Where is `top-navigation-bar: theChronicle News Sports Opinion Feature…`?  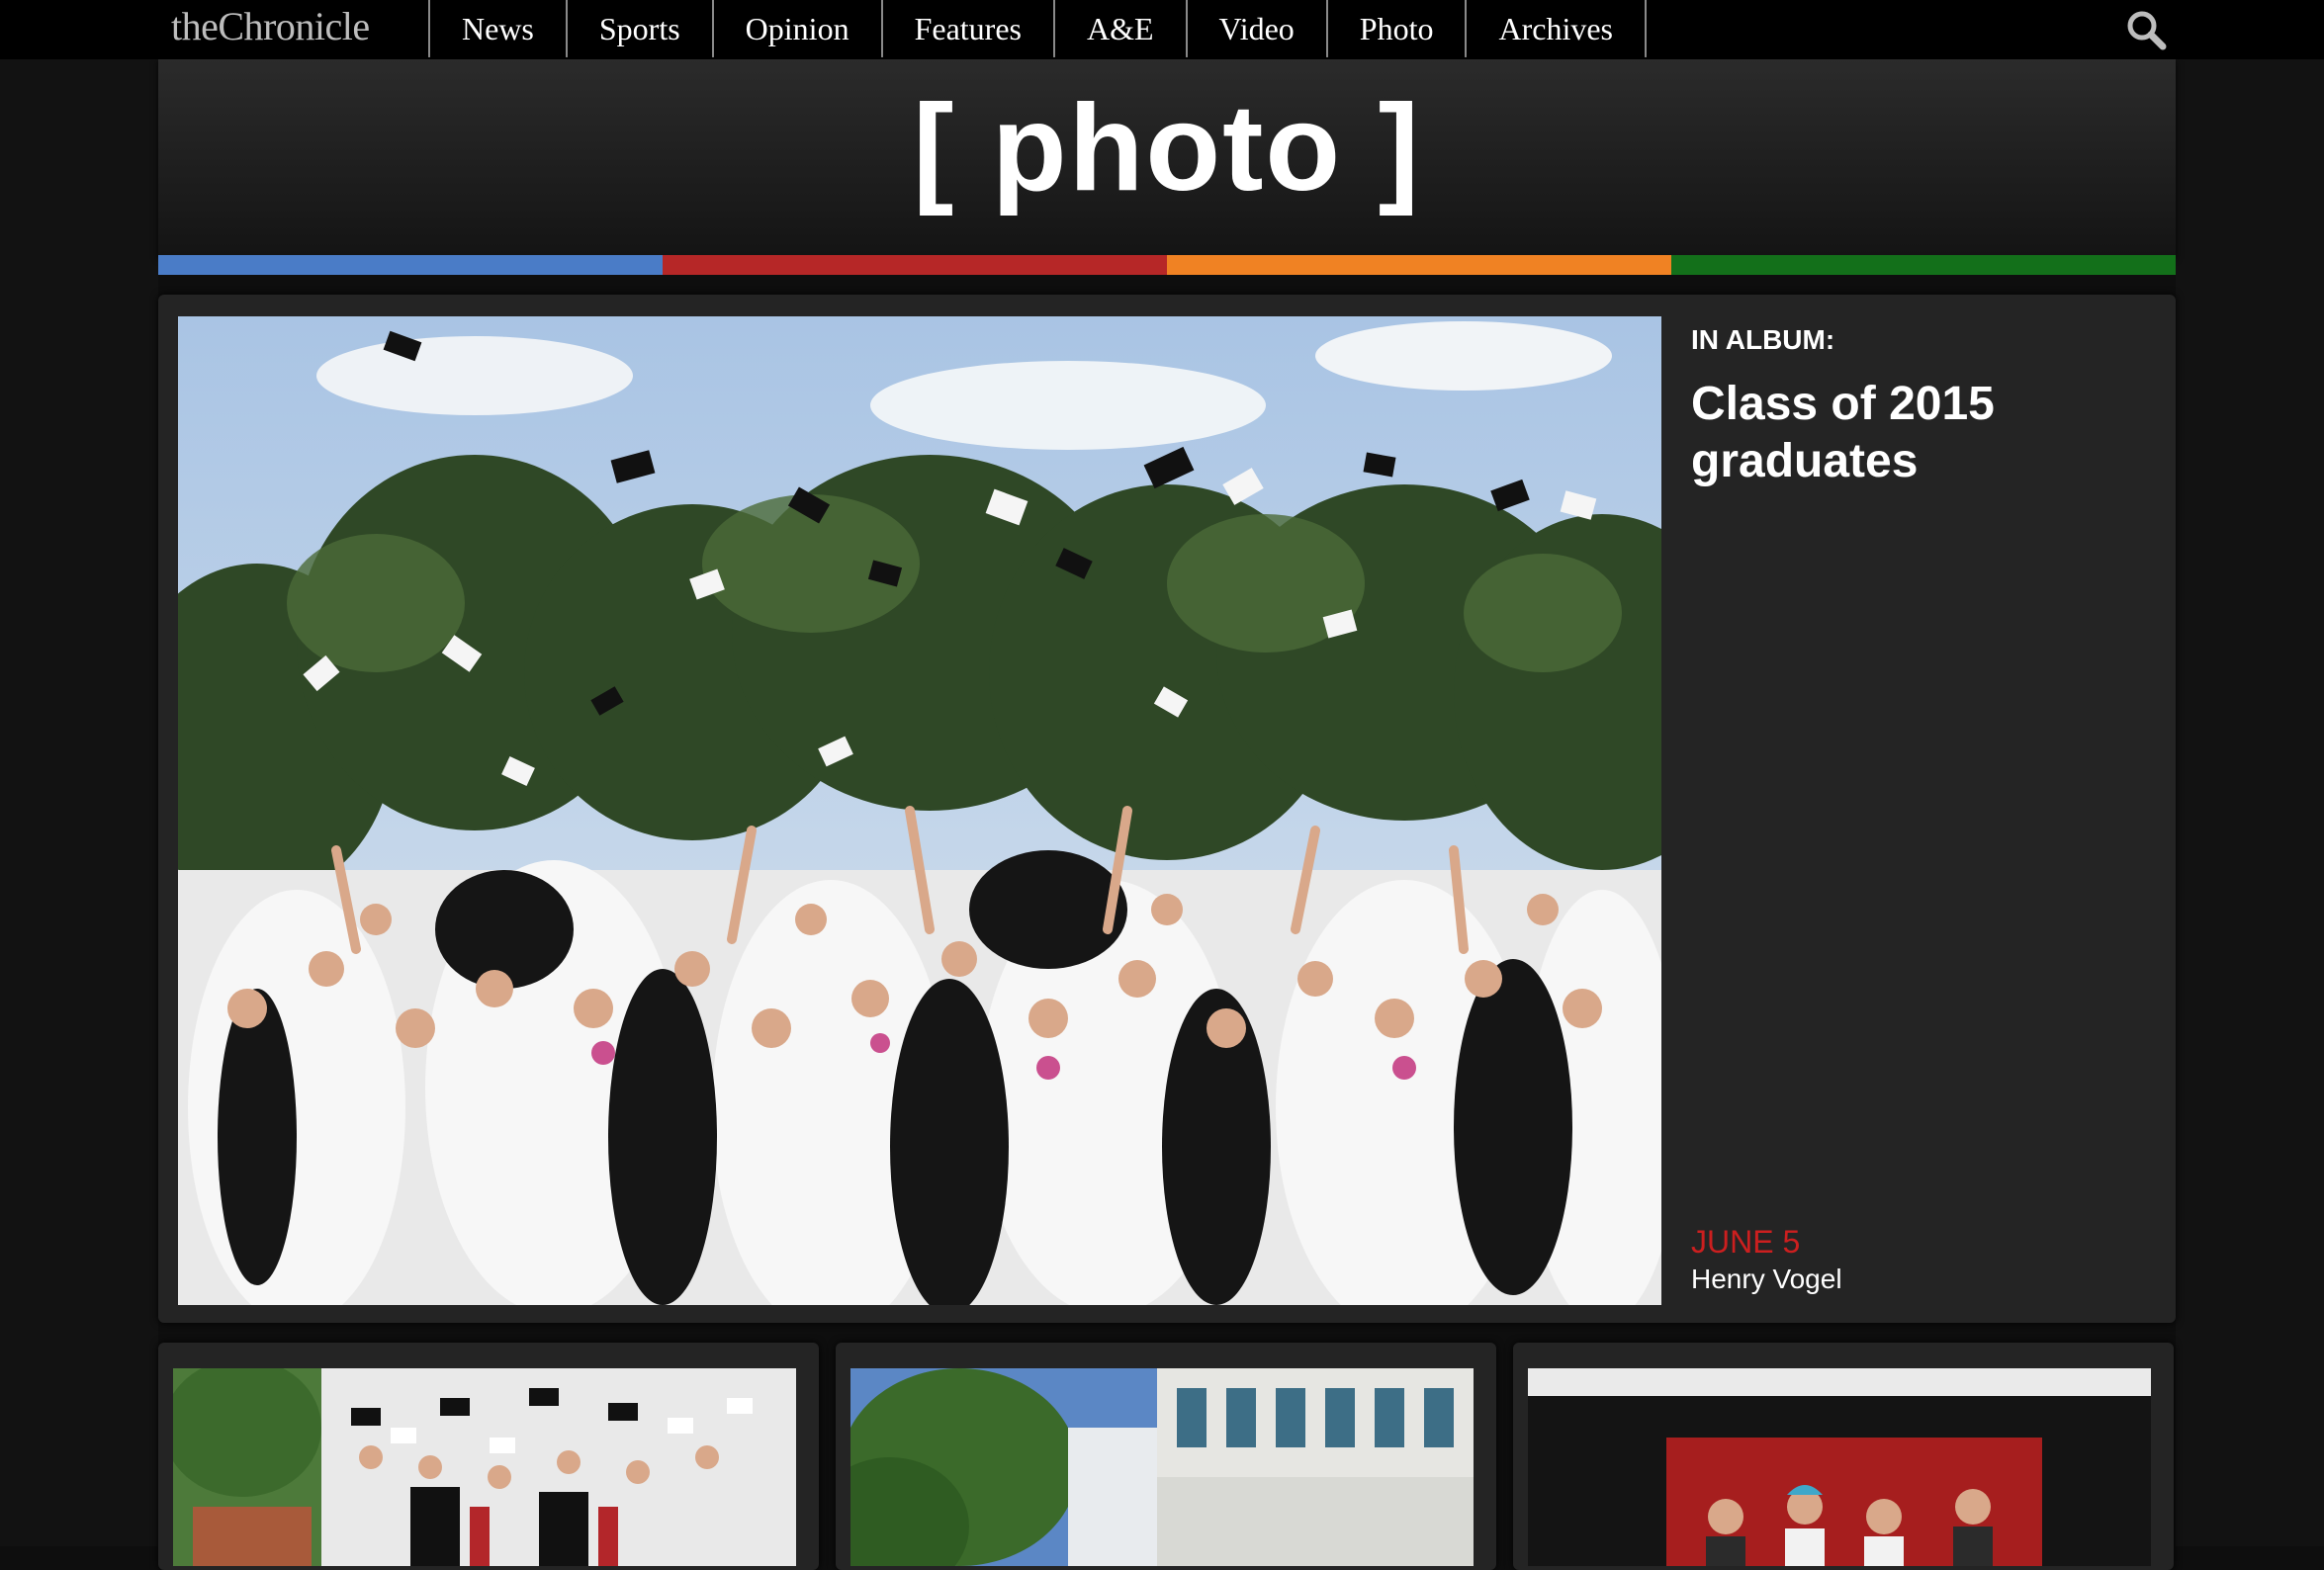
top-navigation-bar: theChronicle News Sports Opinion Feature… is located at coordinates (1162, 30).